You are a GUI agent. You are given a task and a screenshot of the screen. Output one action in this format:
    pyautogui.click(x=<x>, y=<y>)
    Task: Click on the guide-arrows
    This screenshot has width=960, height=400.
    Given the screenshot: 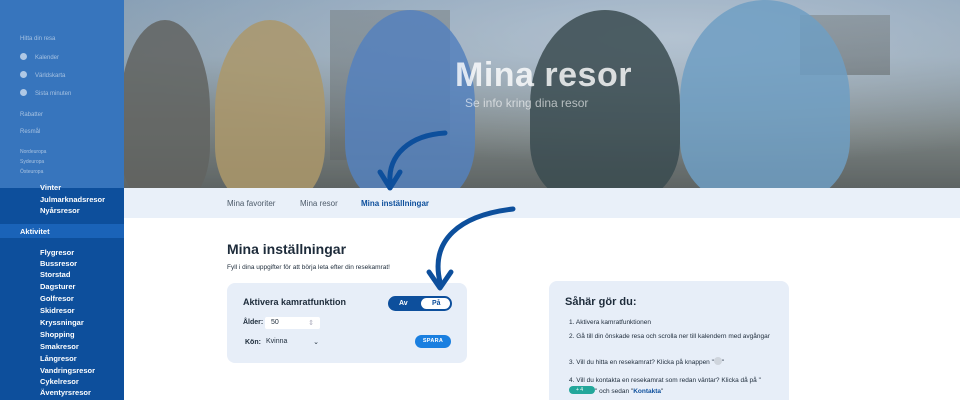 What is the action you would take?
    pyautogui.click(x=446, y=210)
    